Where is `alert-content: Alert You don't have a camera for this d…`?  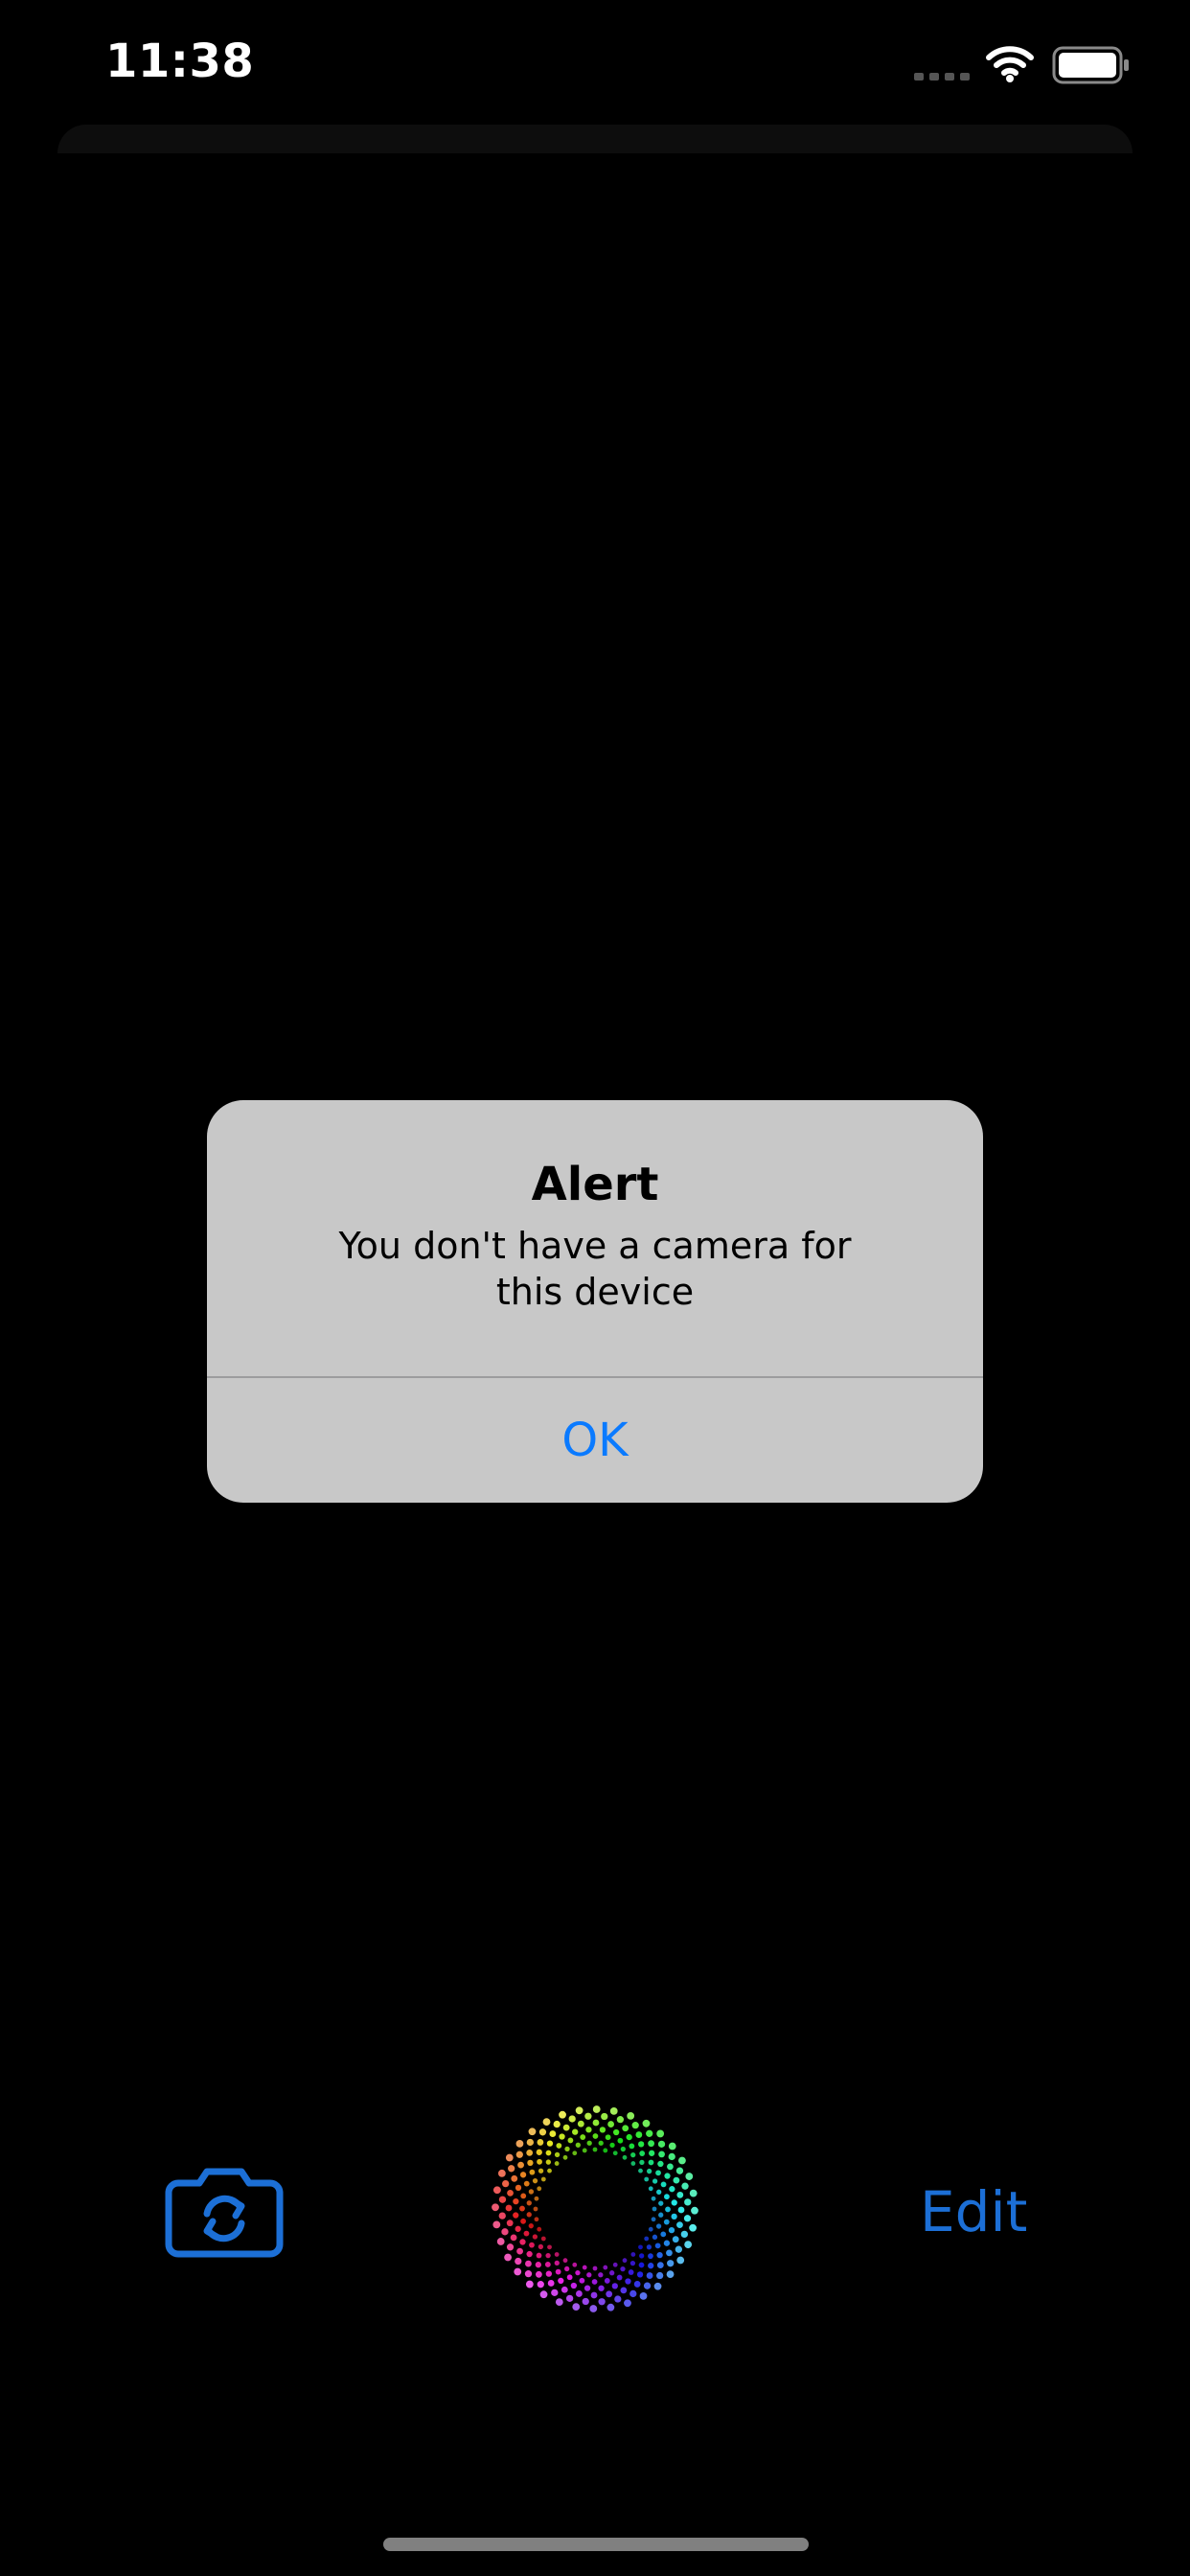
alert-content: Alert You don't have a camera for this d… is located at coordinates (595, 1238).